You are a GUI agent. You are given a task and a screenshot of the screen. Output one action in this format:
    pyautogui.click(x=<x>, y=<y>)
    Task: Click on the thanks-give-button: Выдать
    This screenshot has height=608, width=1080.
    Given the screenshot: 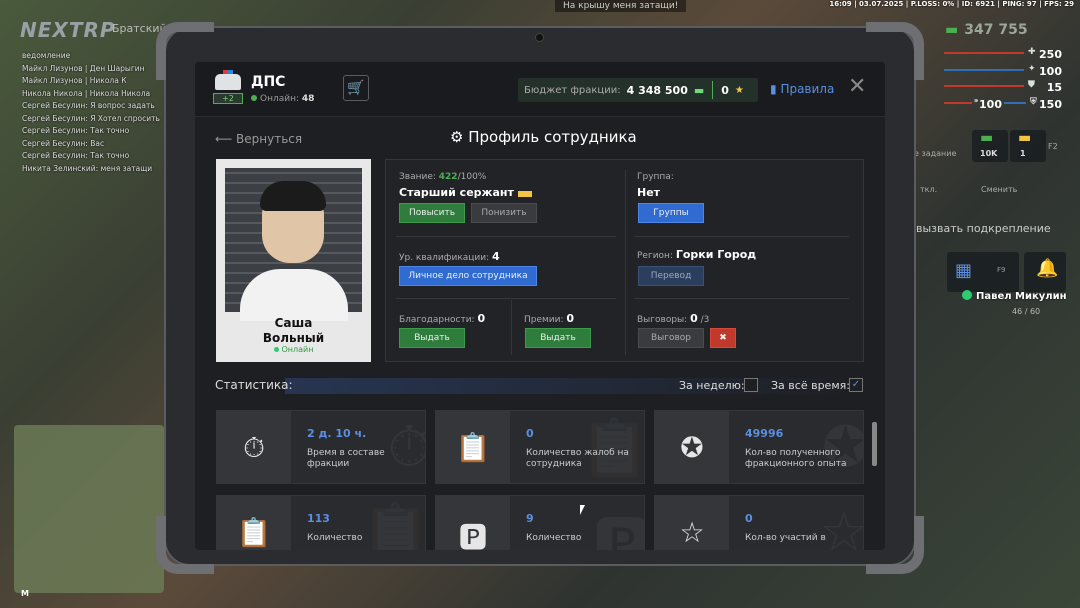 What is the action you would take?
    pyautogui.click(x=432, y=338)
    